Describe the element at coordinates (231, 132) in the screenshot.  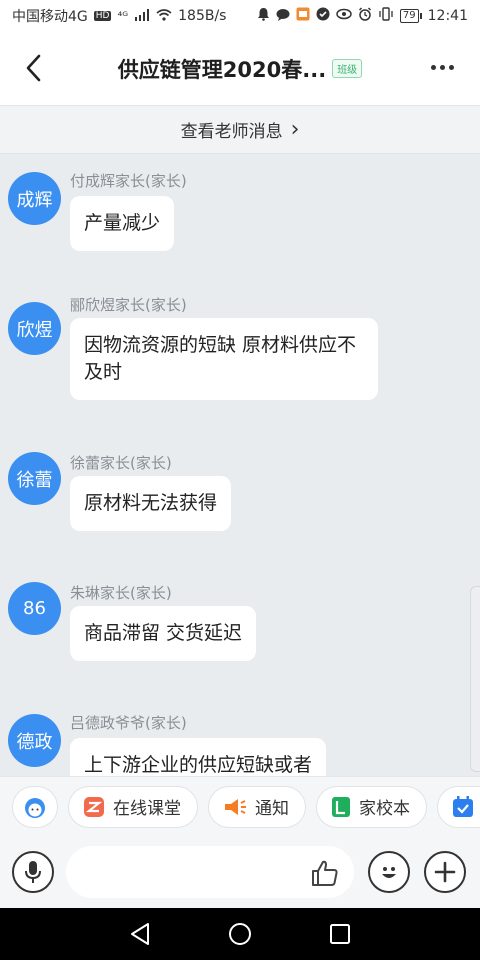
I see `teacher-messages-label: 查看老师消息` at that location.